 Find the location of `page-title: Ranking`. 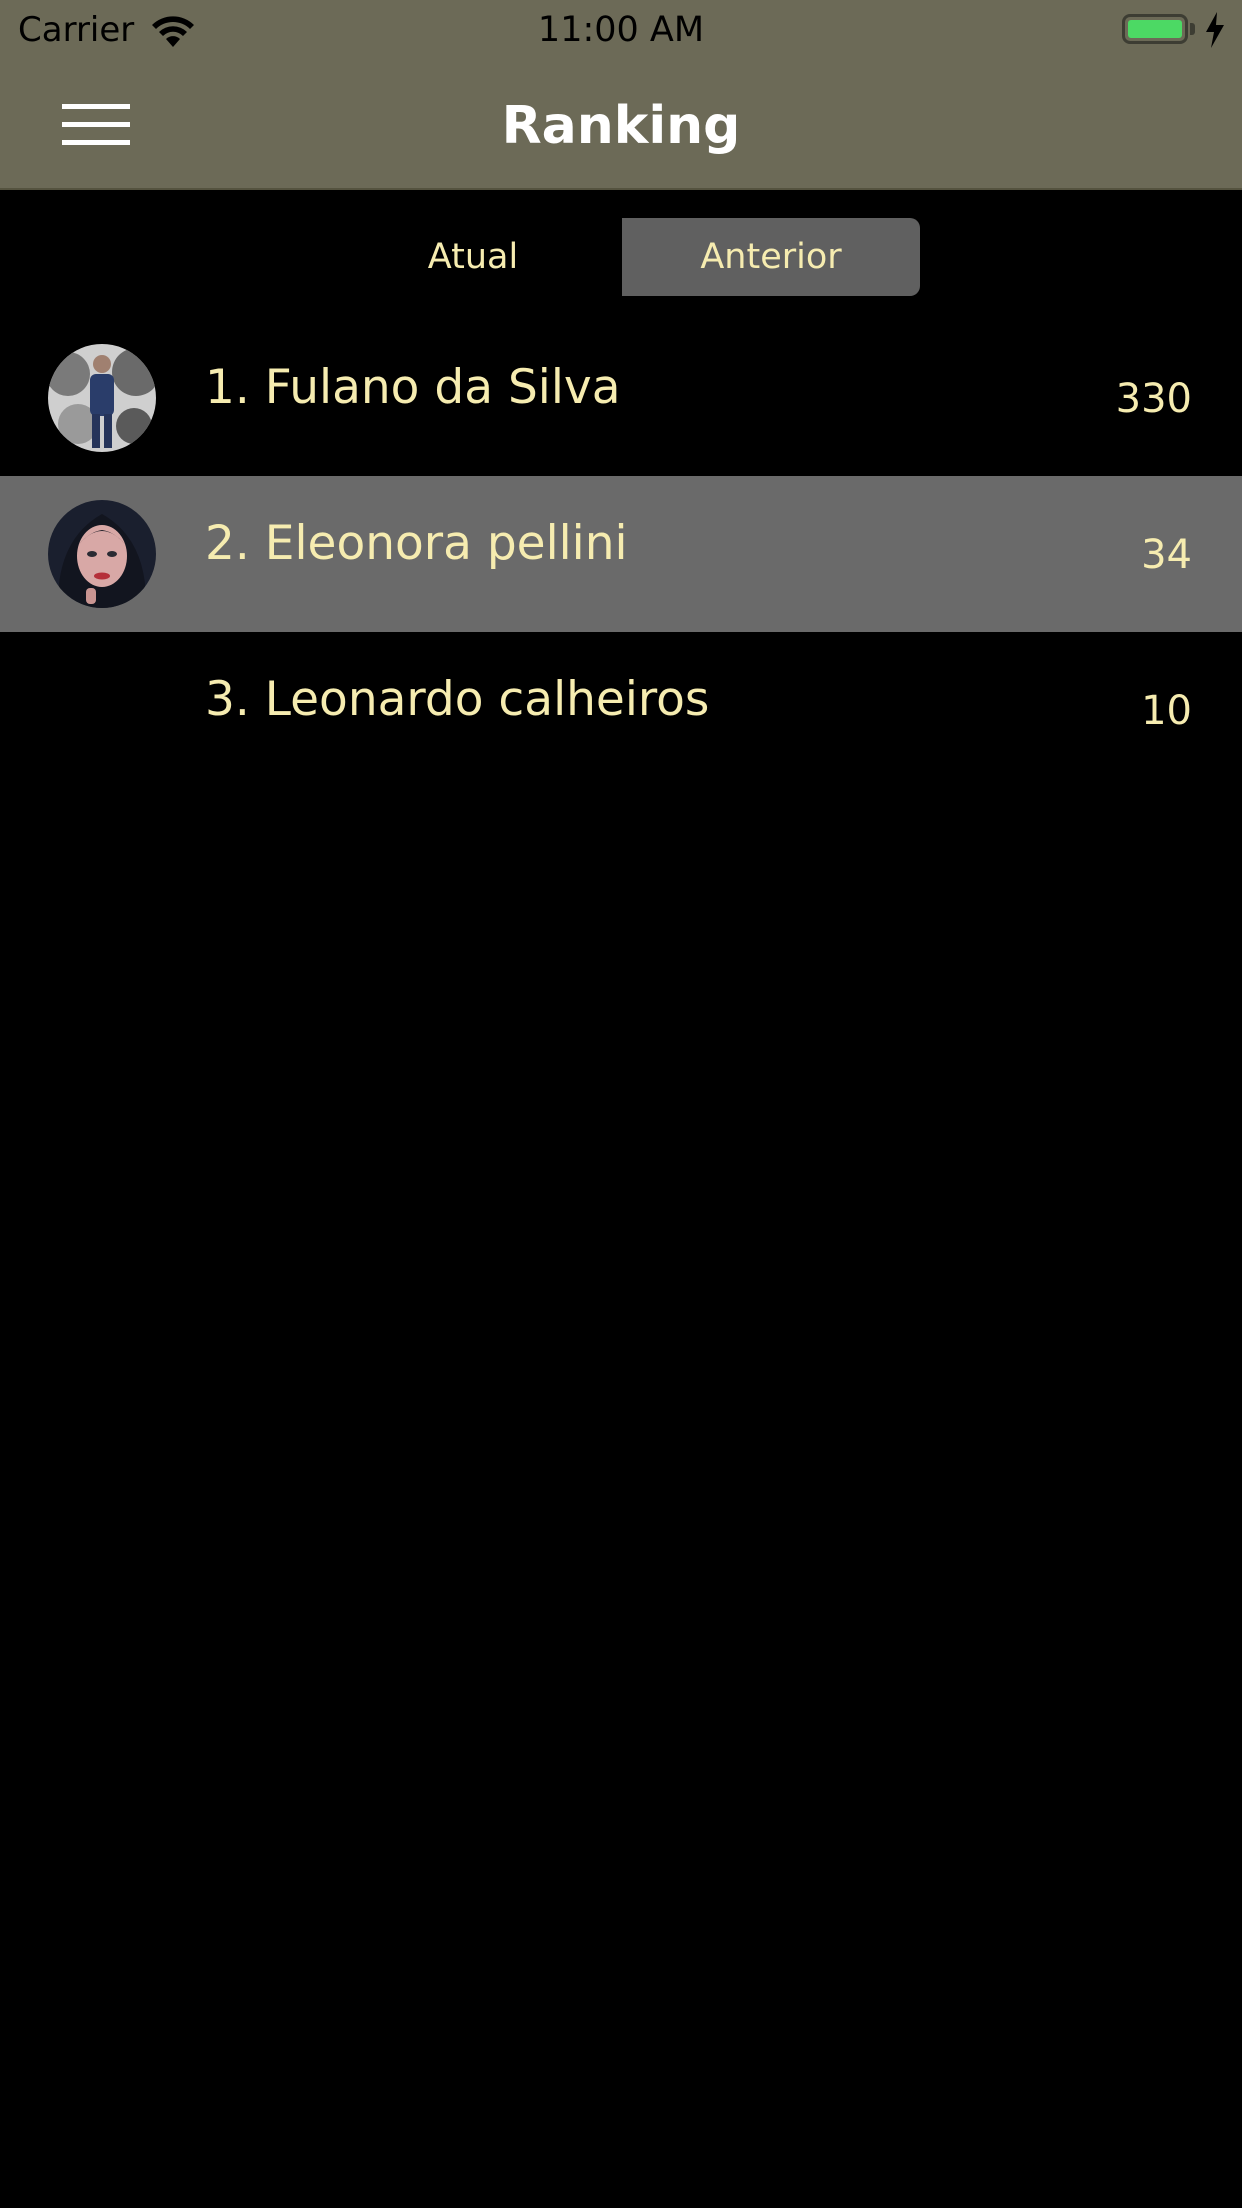

page-title: Ranking is located at coordinates (621, 126).